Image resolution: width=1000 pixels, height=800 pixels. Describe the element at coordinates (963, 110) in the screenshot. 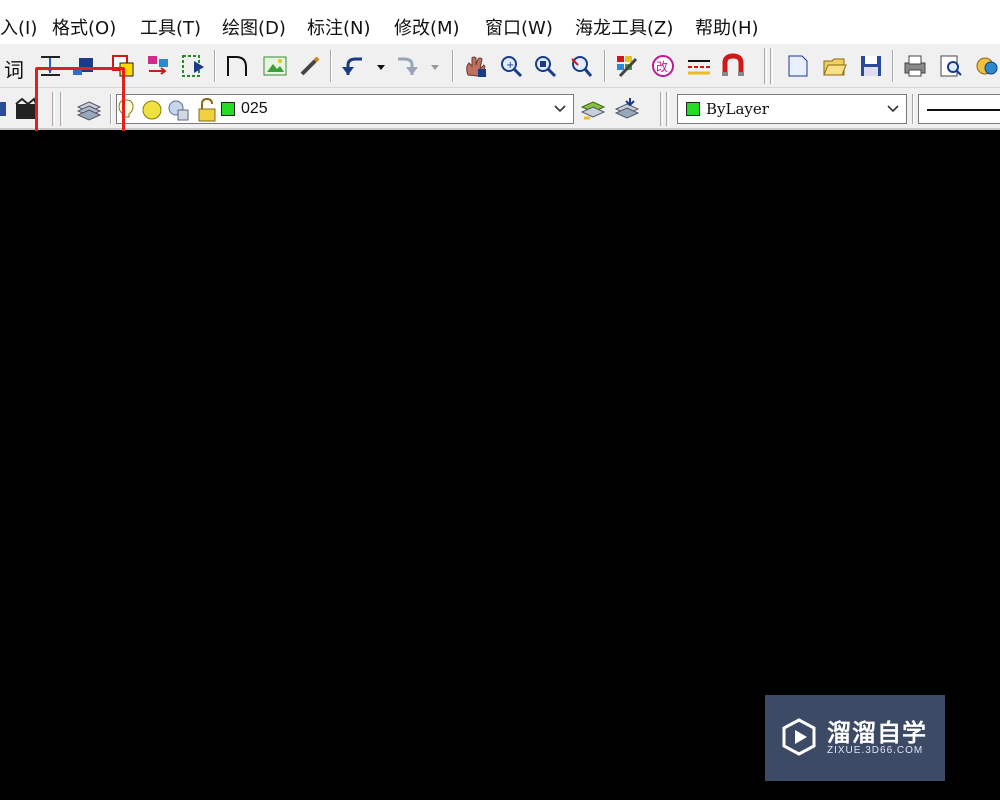

I see `linetype-preview` at that location.